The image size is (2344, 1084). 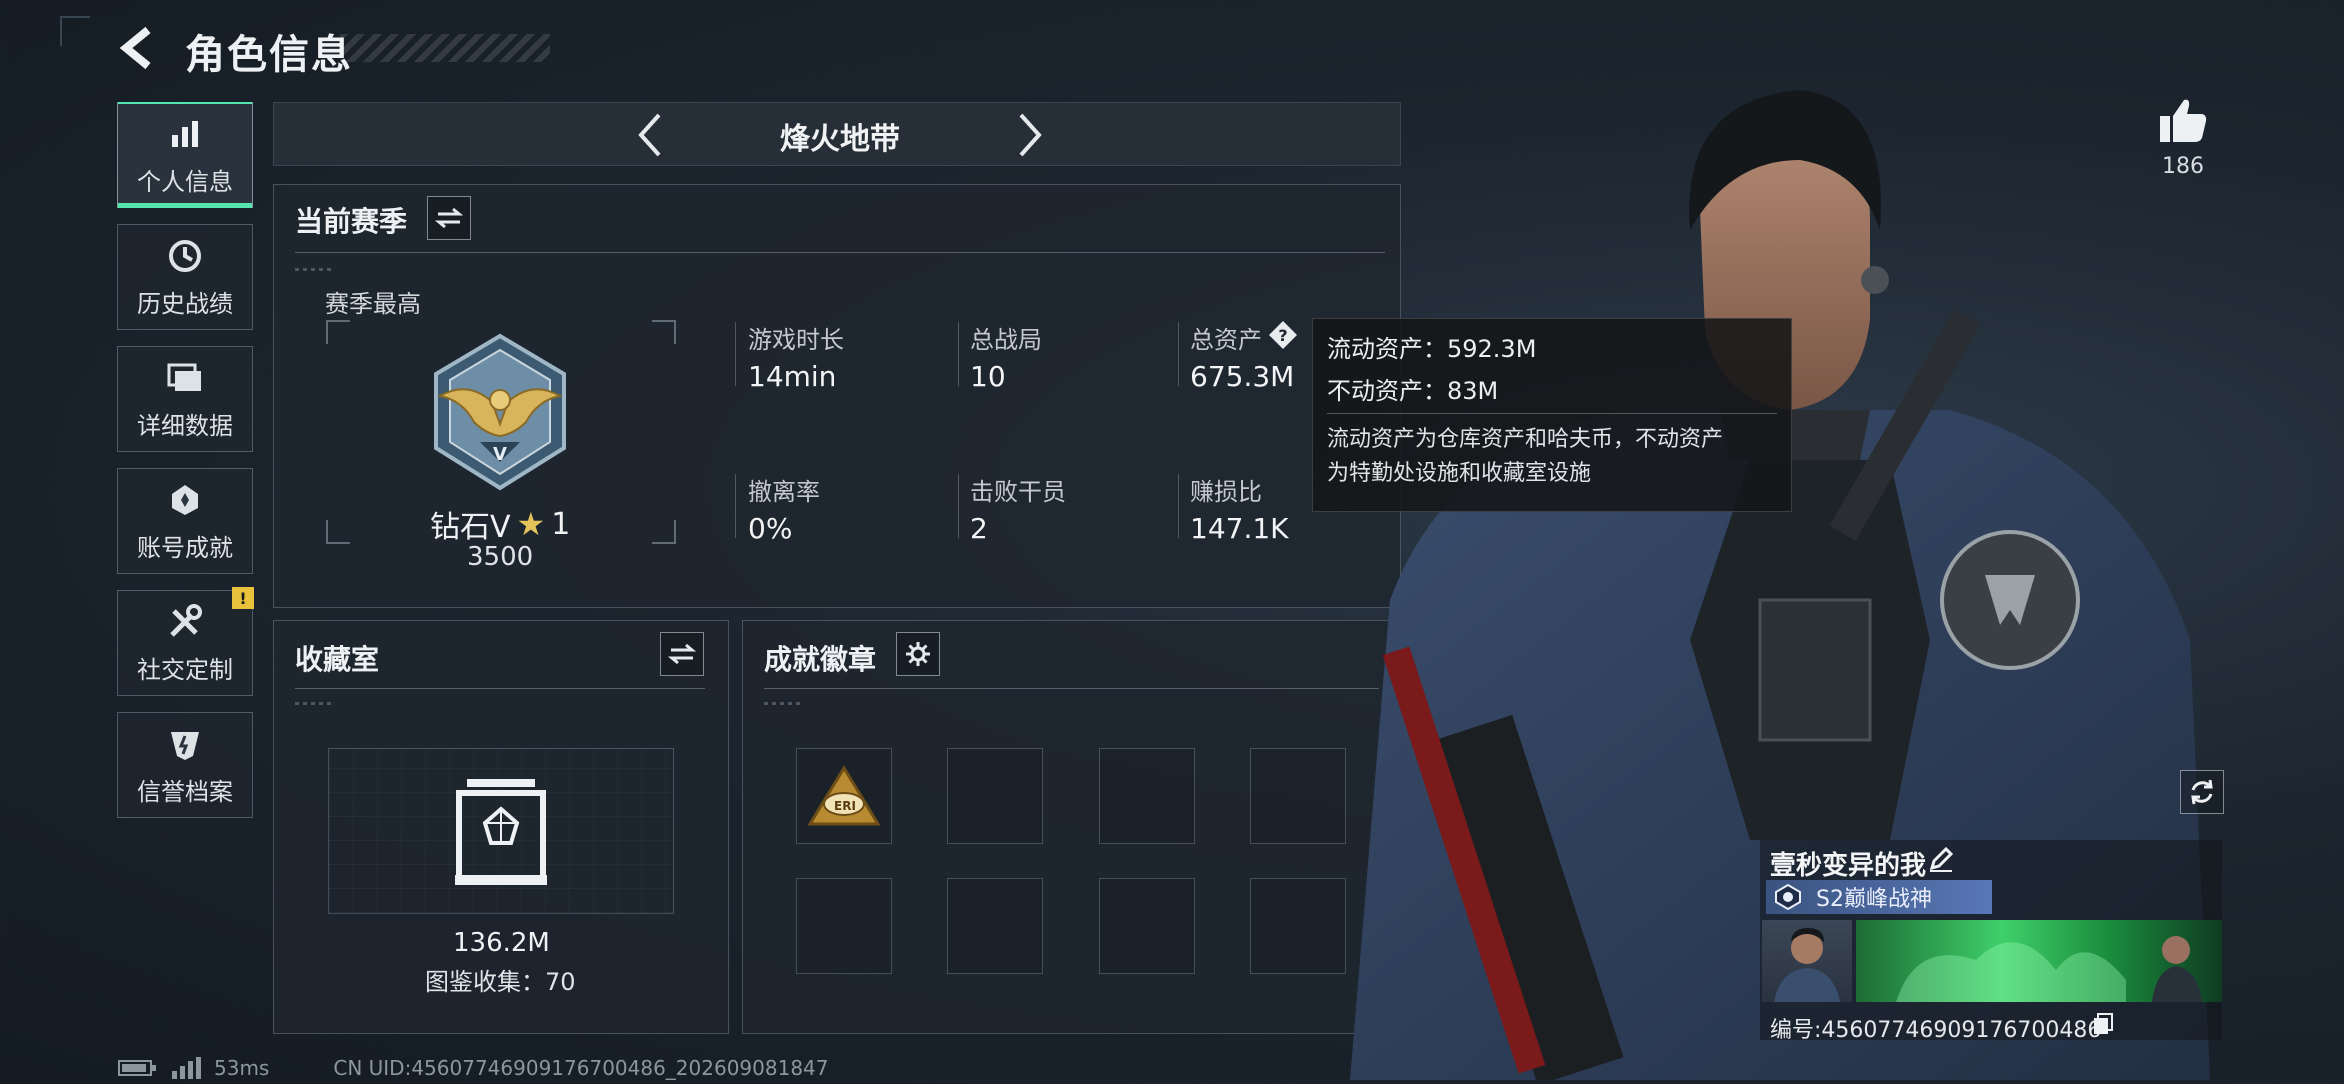 I want to click on nav-item-credit-record: 信誉档案, so click(x=185, y=765).